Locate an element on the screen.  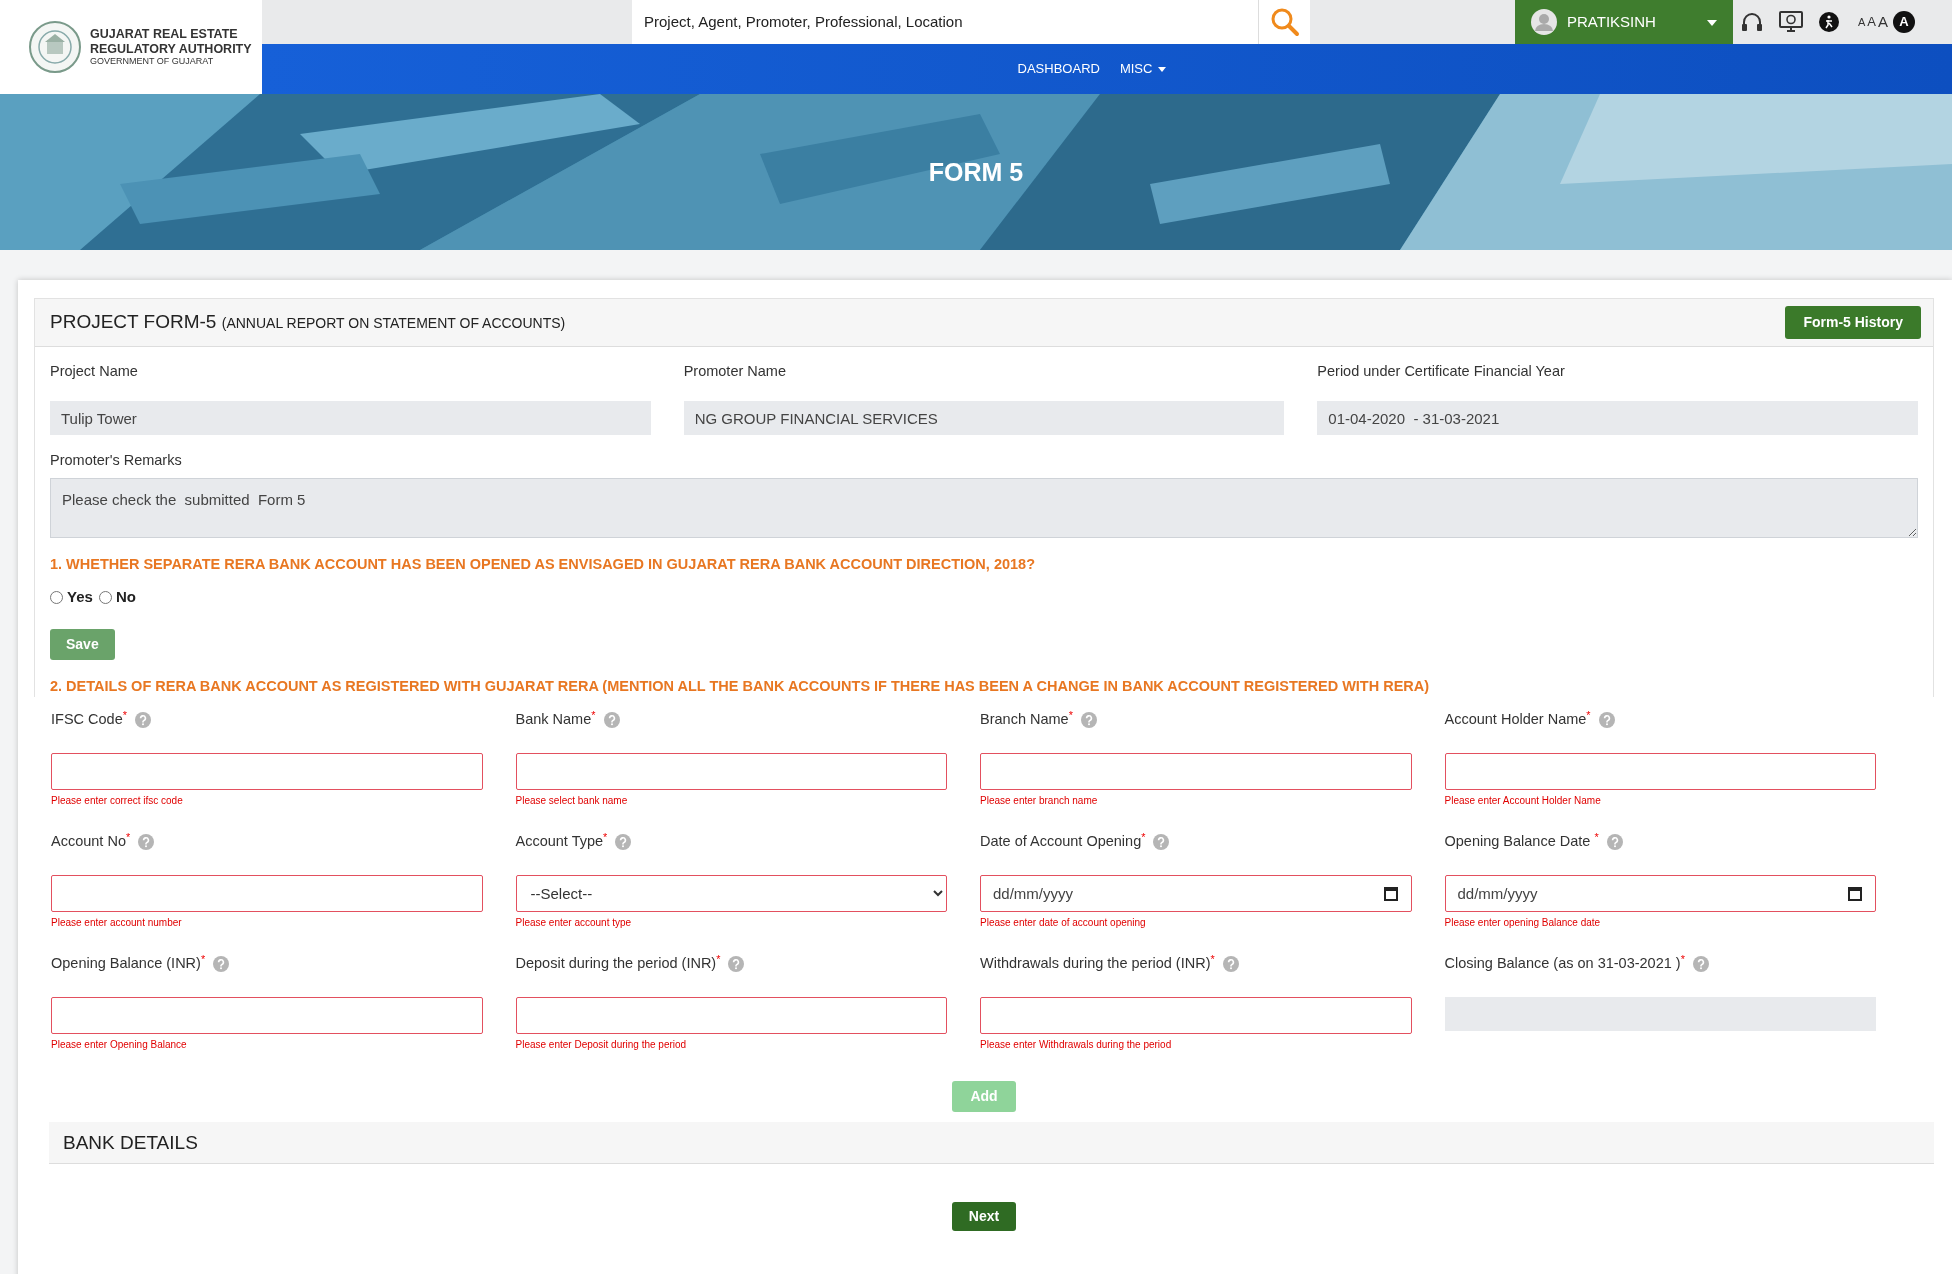
field-label: Date of Account Opening$^{*}$ is located at coordinates (1063, 841).